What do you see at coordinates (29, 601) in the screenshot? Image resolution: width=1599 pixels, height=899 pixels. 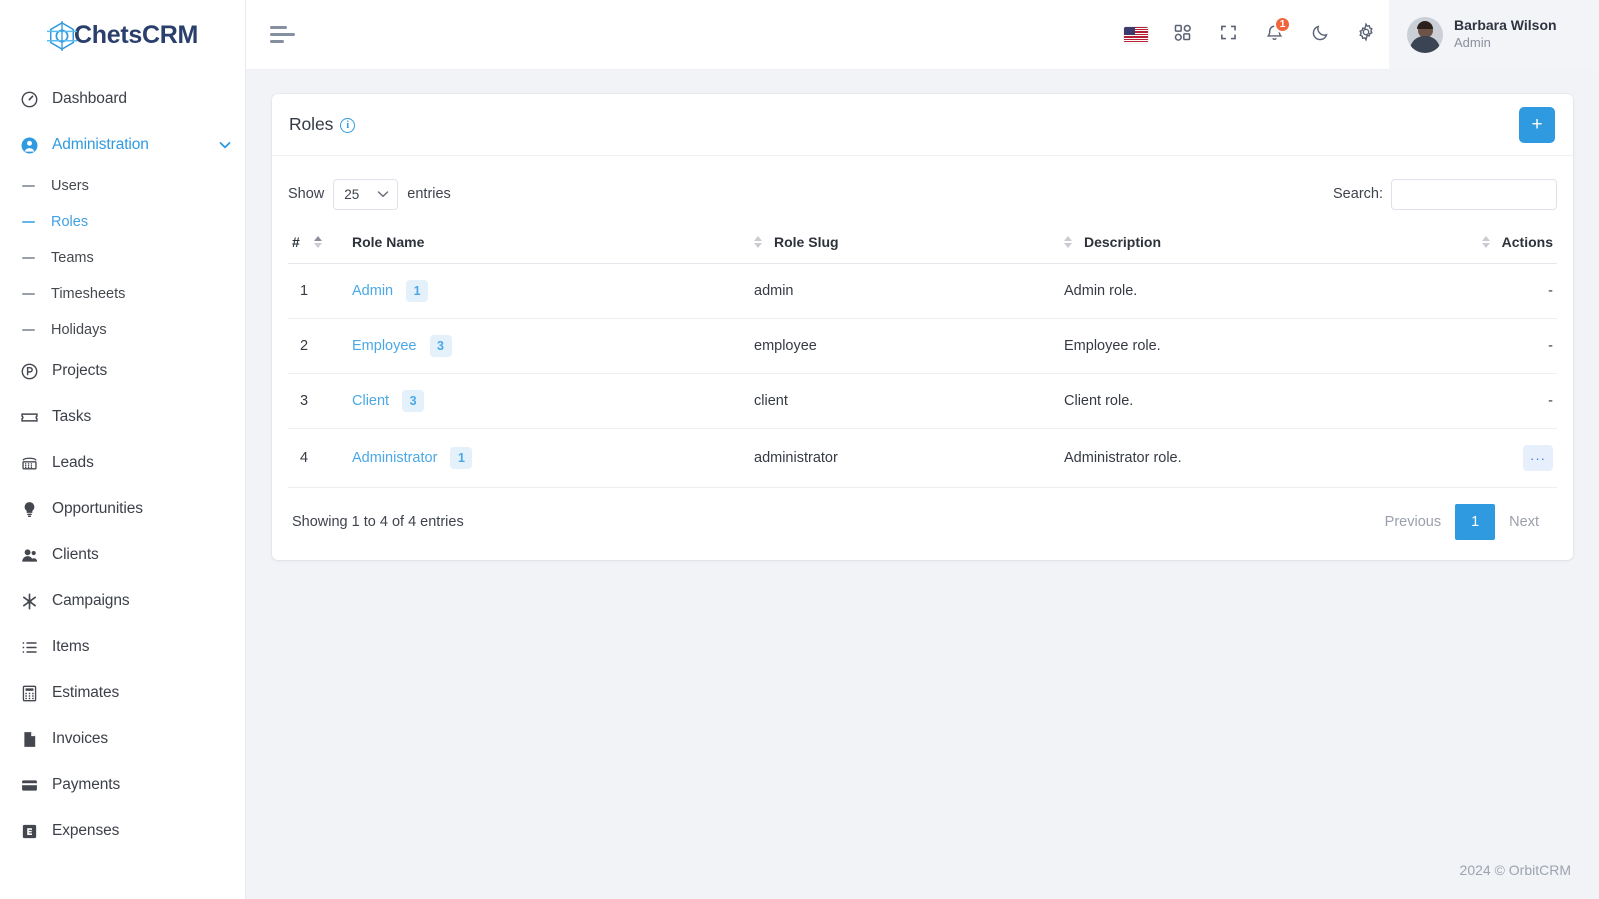 I see `asterisk-star-icon` at bounding box center [29, 601].